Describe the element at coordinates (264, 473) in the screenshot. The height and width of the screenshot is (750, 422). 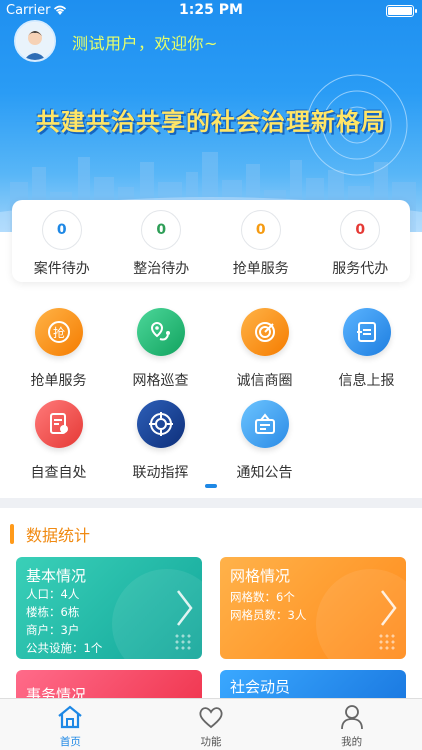
I see `function-label: 通知公告` at that location.